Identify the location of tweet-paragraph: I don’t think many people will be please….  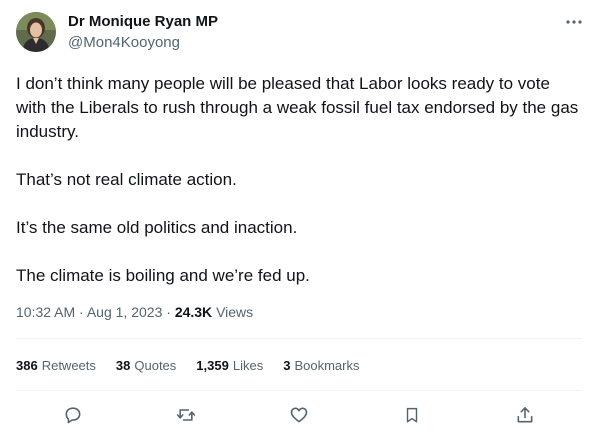
(297, 107).